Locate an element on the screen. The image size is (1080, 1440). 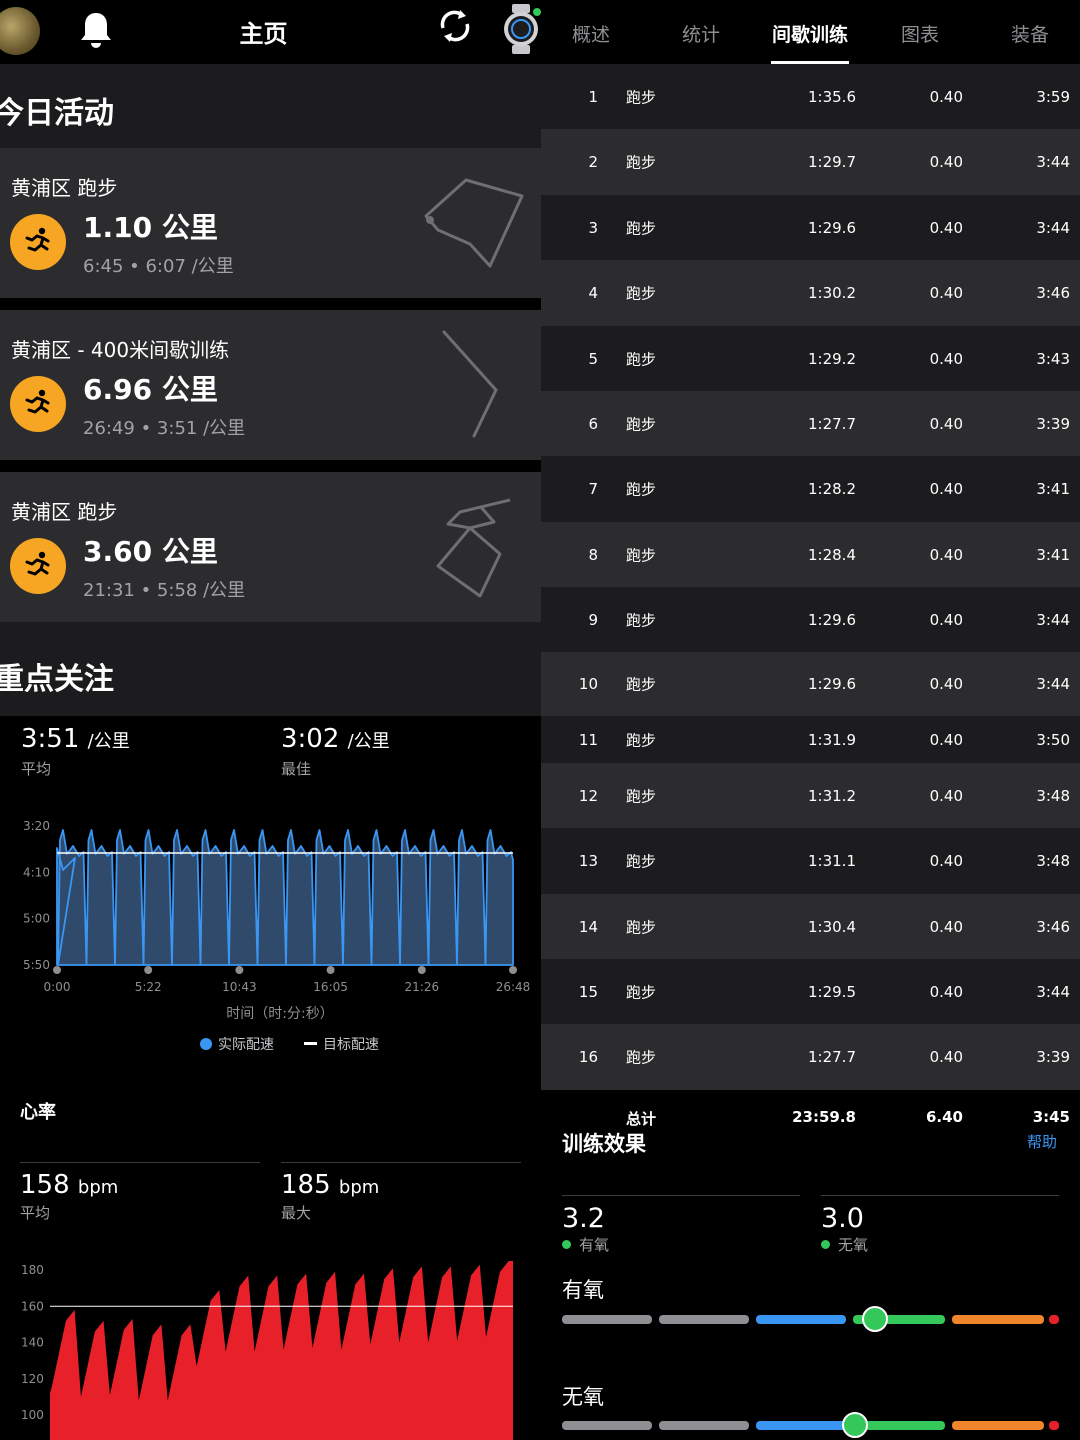
sync-icon is located at coordinates (455, 26).